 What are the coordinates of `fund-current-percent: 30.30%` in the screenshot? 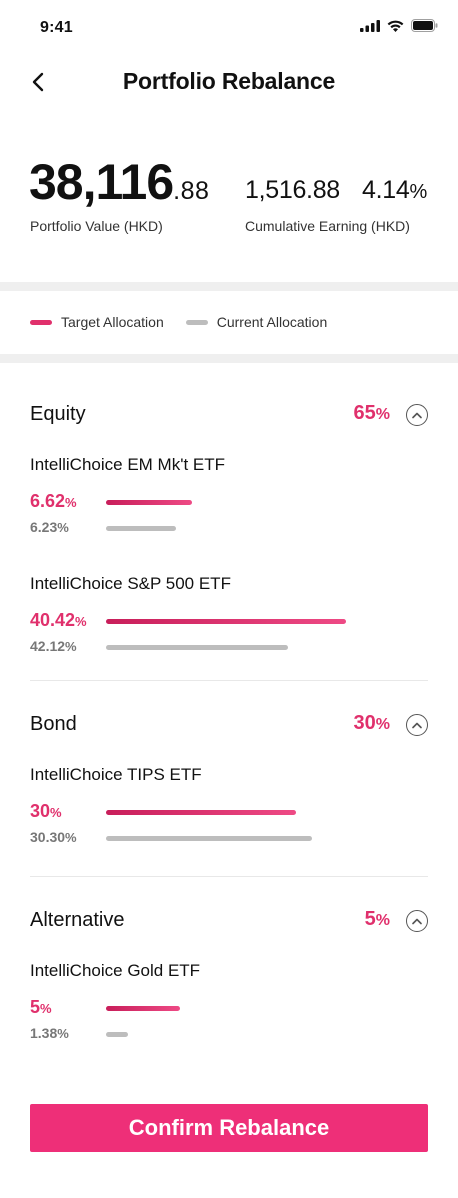 It's located at (53, 837).